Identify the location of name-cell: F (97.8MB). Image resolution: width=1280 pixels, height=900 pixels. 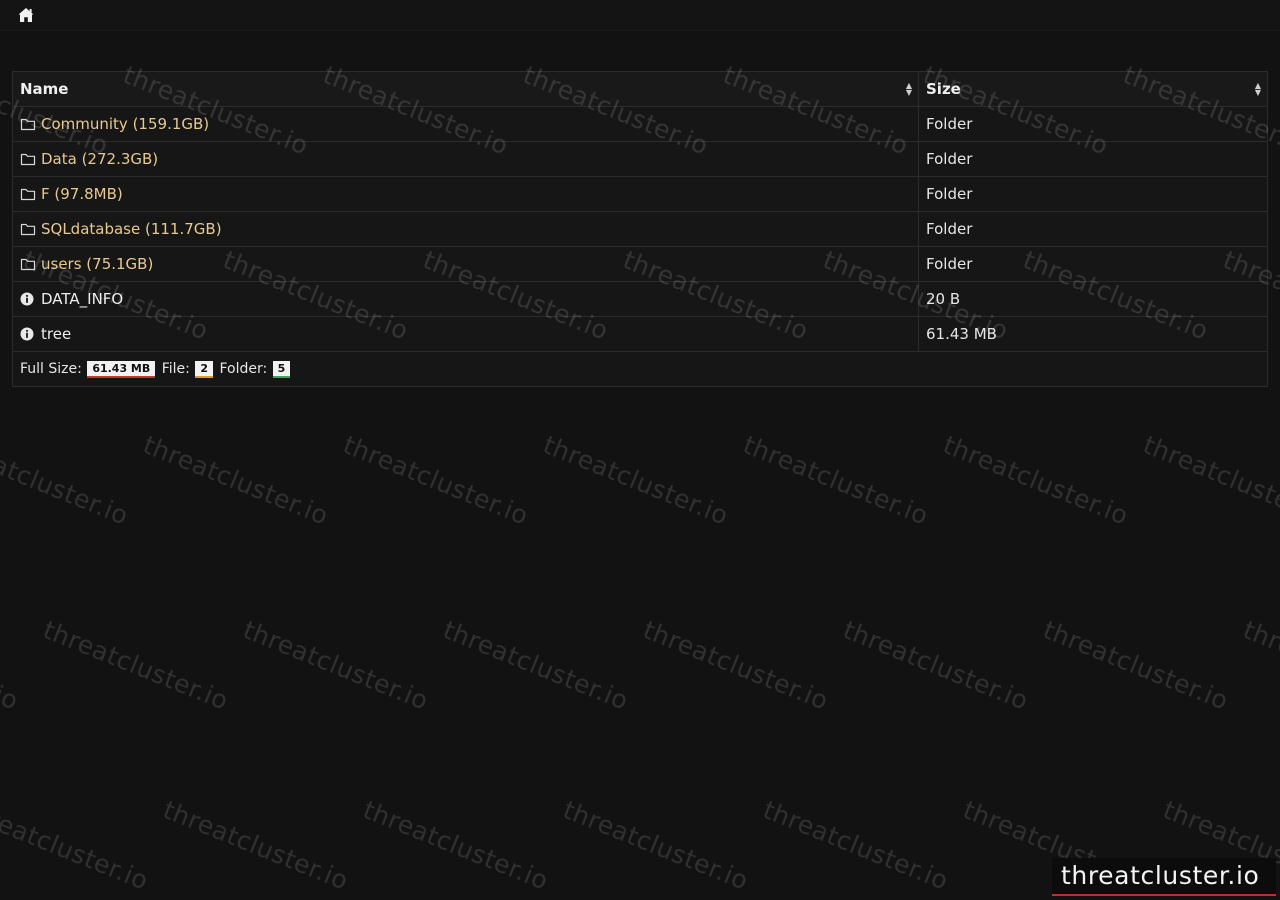
(465, 194).